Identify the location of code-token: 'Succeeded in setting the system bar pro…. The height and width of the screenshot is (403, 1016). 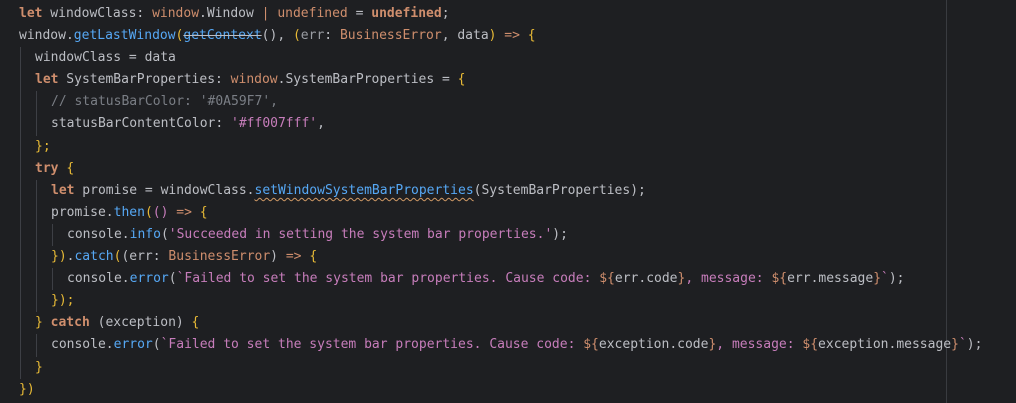
(360, 234).